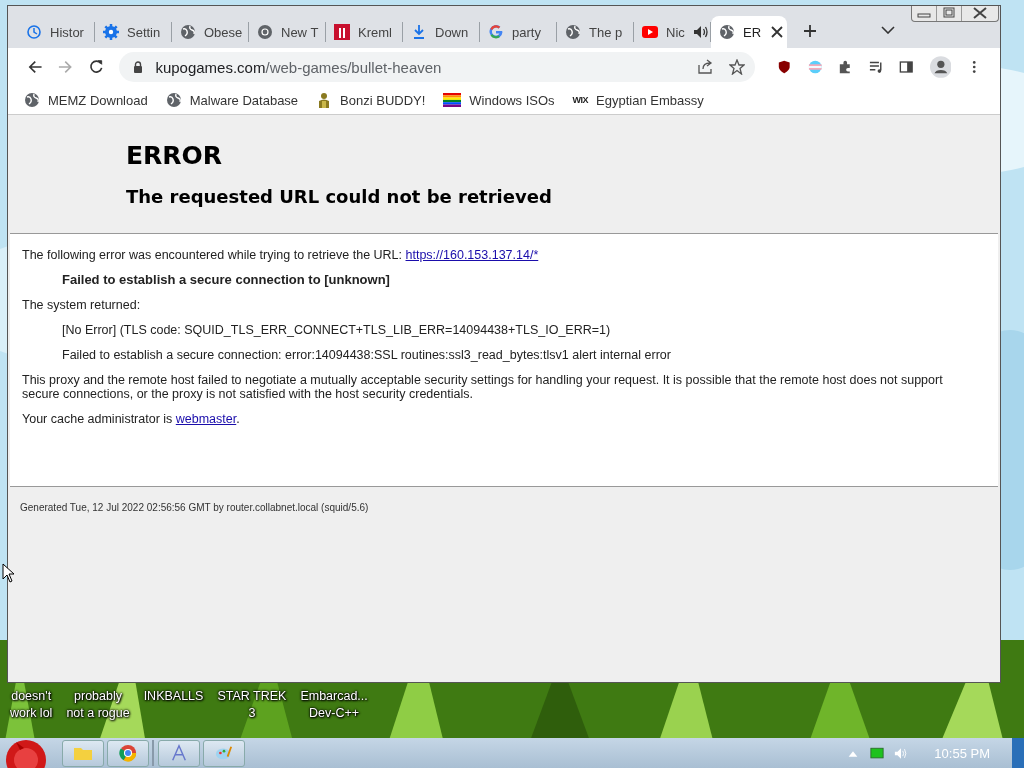  I want to click on bookmark: Malware Database, so click(232, 100).